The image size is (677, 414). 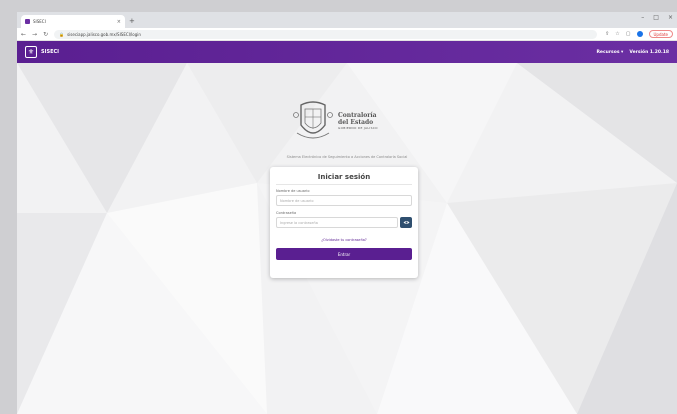 What do you see at coordinates (73, 21) in the screenshot?
I see `browser-tab: SISECI ×` at bounding box center [73, 21].